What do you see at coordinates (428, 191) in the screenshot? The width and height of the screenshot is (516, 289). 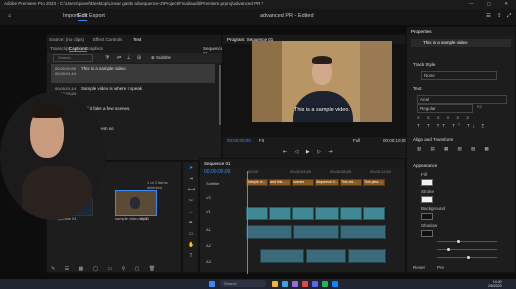 I see `stroke-label: Stroke` at bounding box center [428, 191].